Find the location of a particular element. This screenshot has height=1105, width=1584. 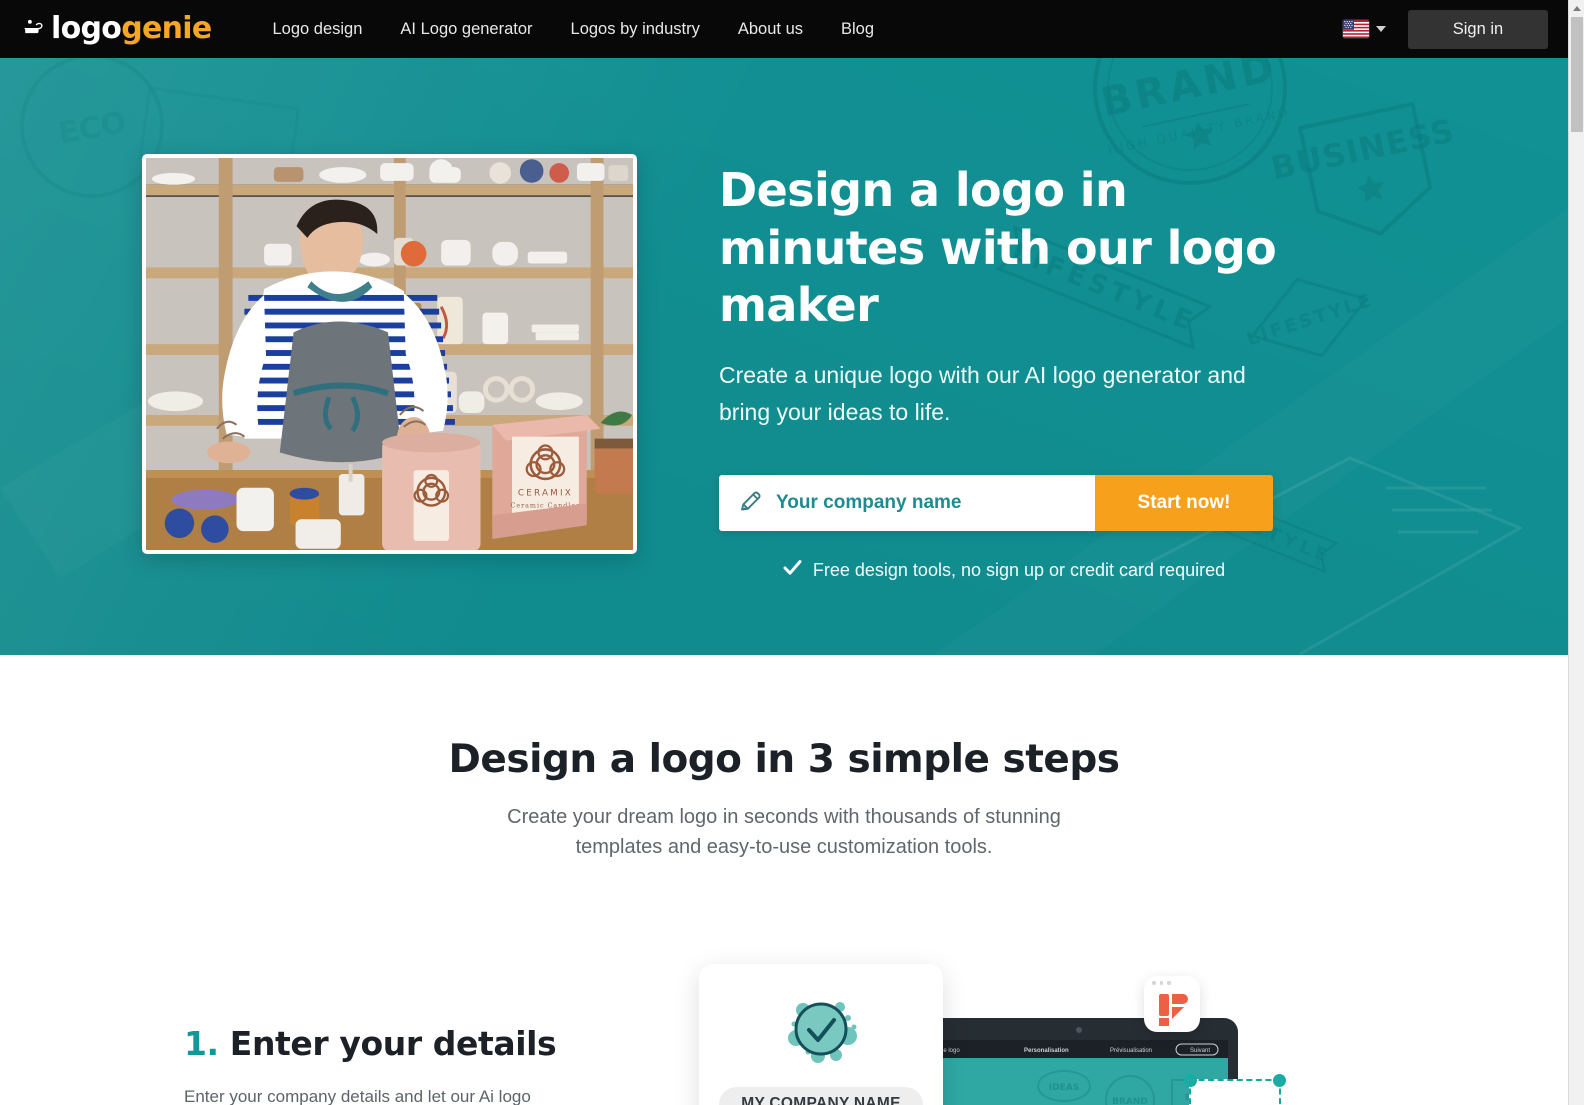

step-1-heading: 1. Enter your details is located at coordinates (404, 1043).